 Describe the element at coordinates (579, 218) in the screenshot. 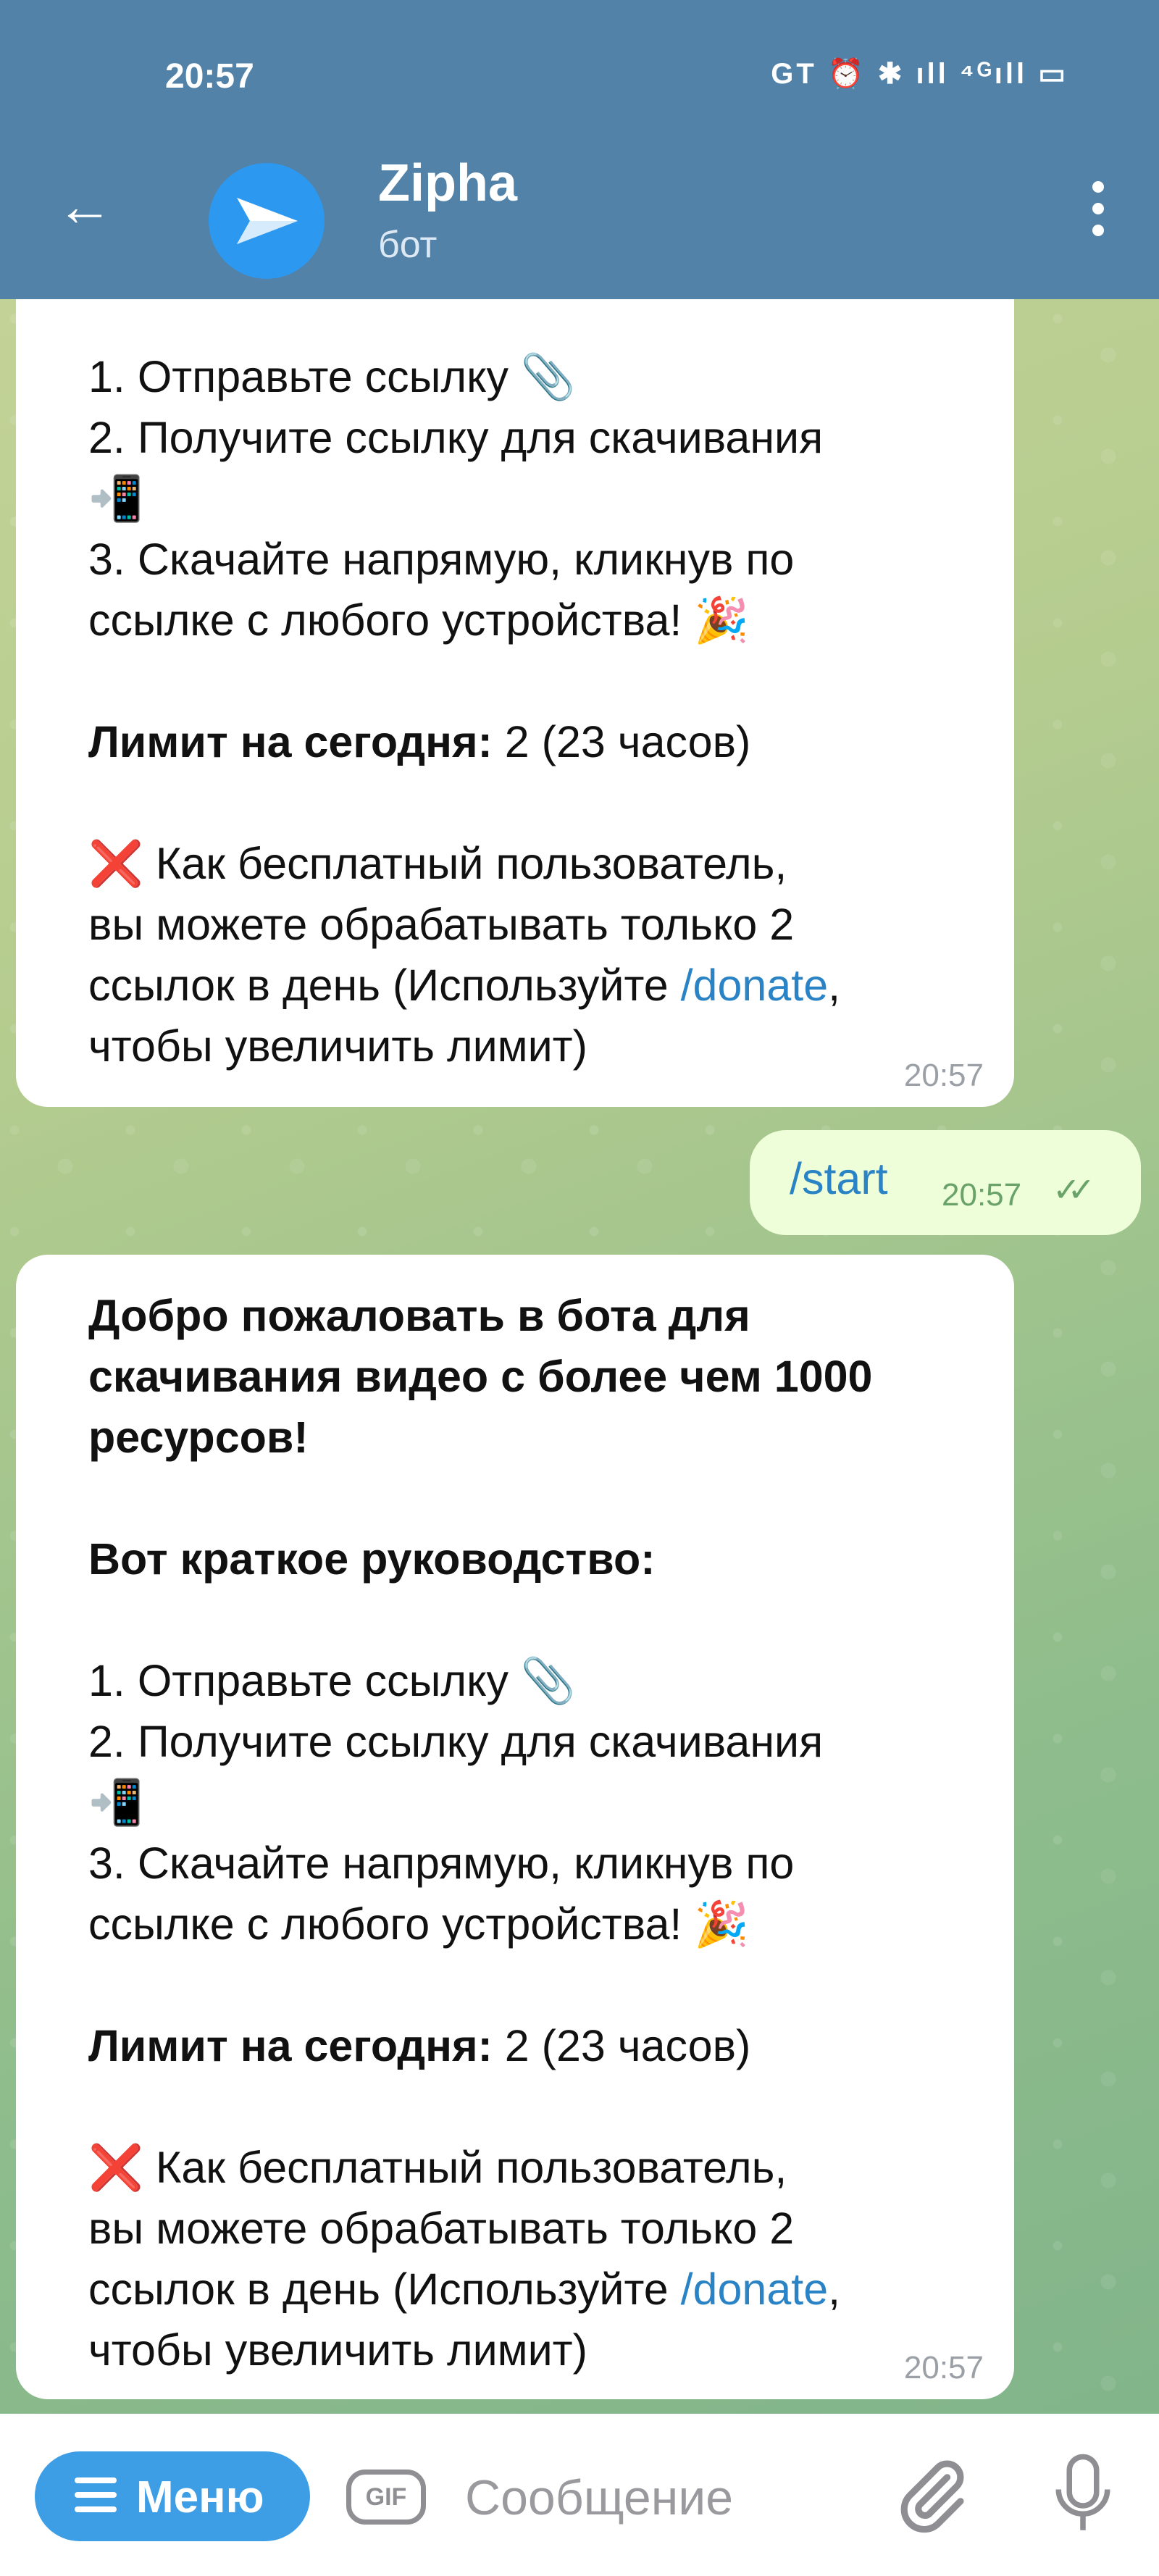

I see `chat-header: ← Zipha бот` at that location.